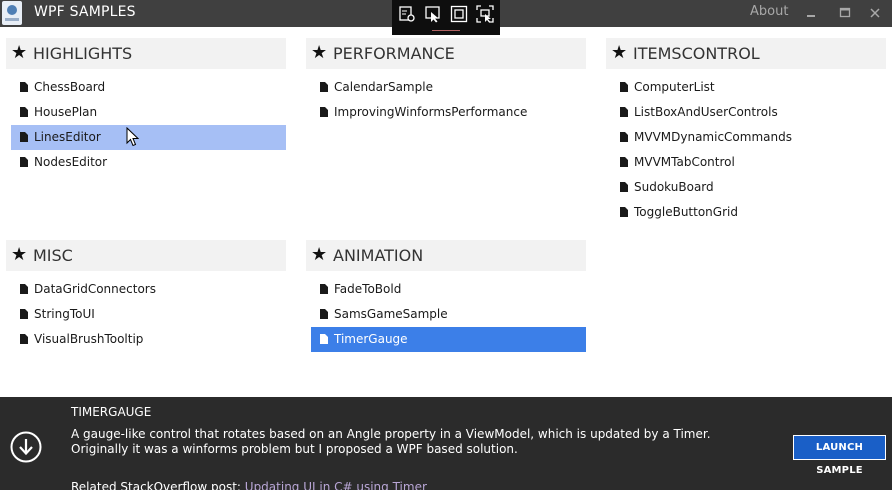  I want to click on sample-item-improvingwinformsperformance: ImprovingWinformsPerformance, so click(448, 112).